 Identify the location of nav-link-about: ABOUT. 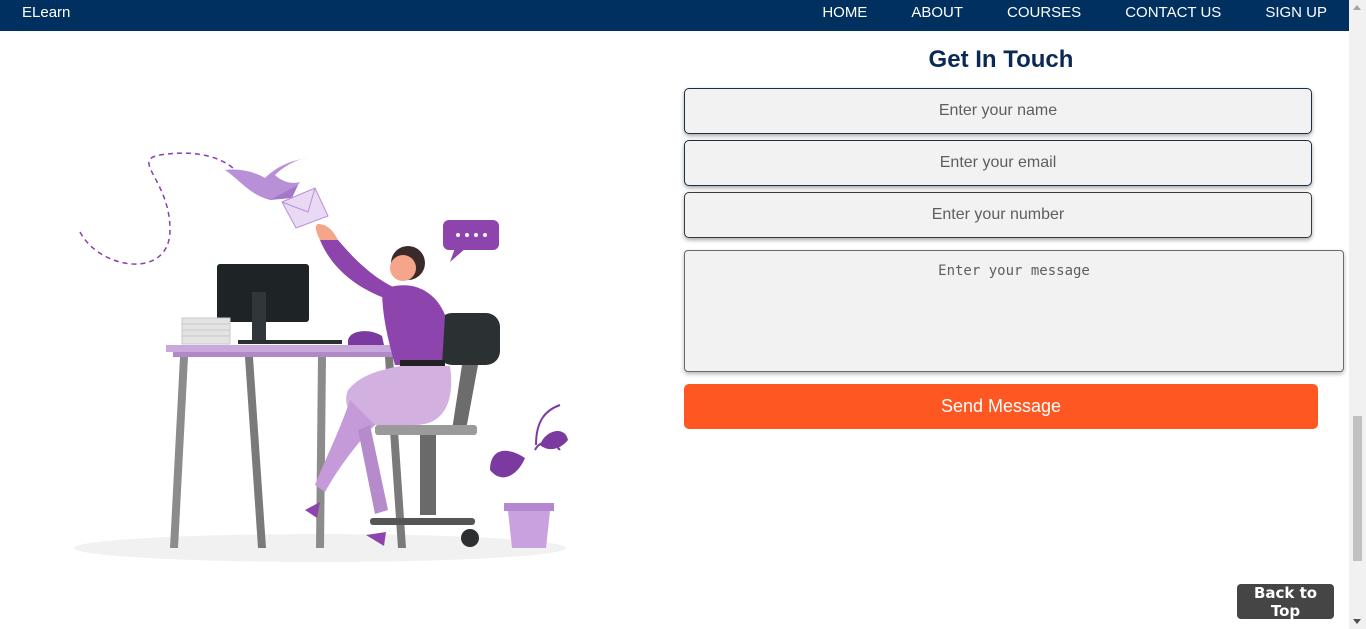
(937, 12).